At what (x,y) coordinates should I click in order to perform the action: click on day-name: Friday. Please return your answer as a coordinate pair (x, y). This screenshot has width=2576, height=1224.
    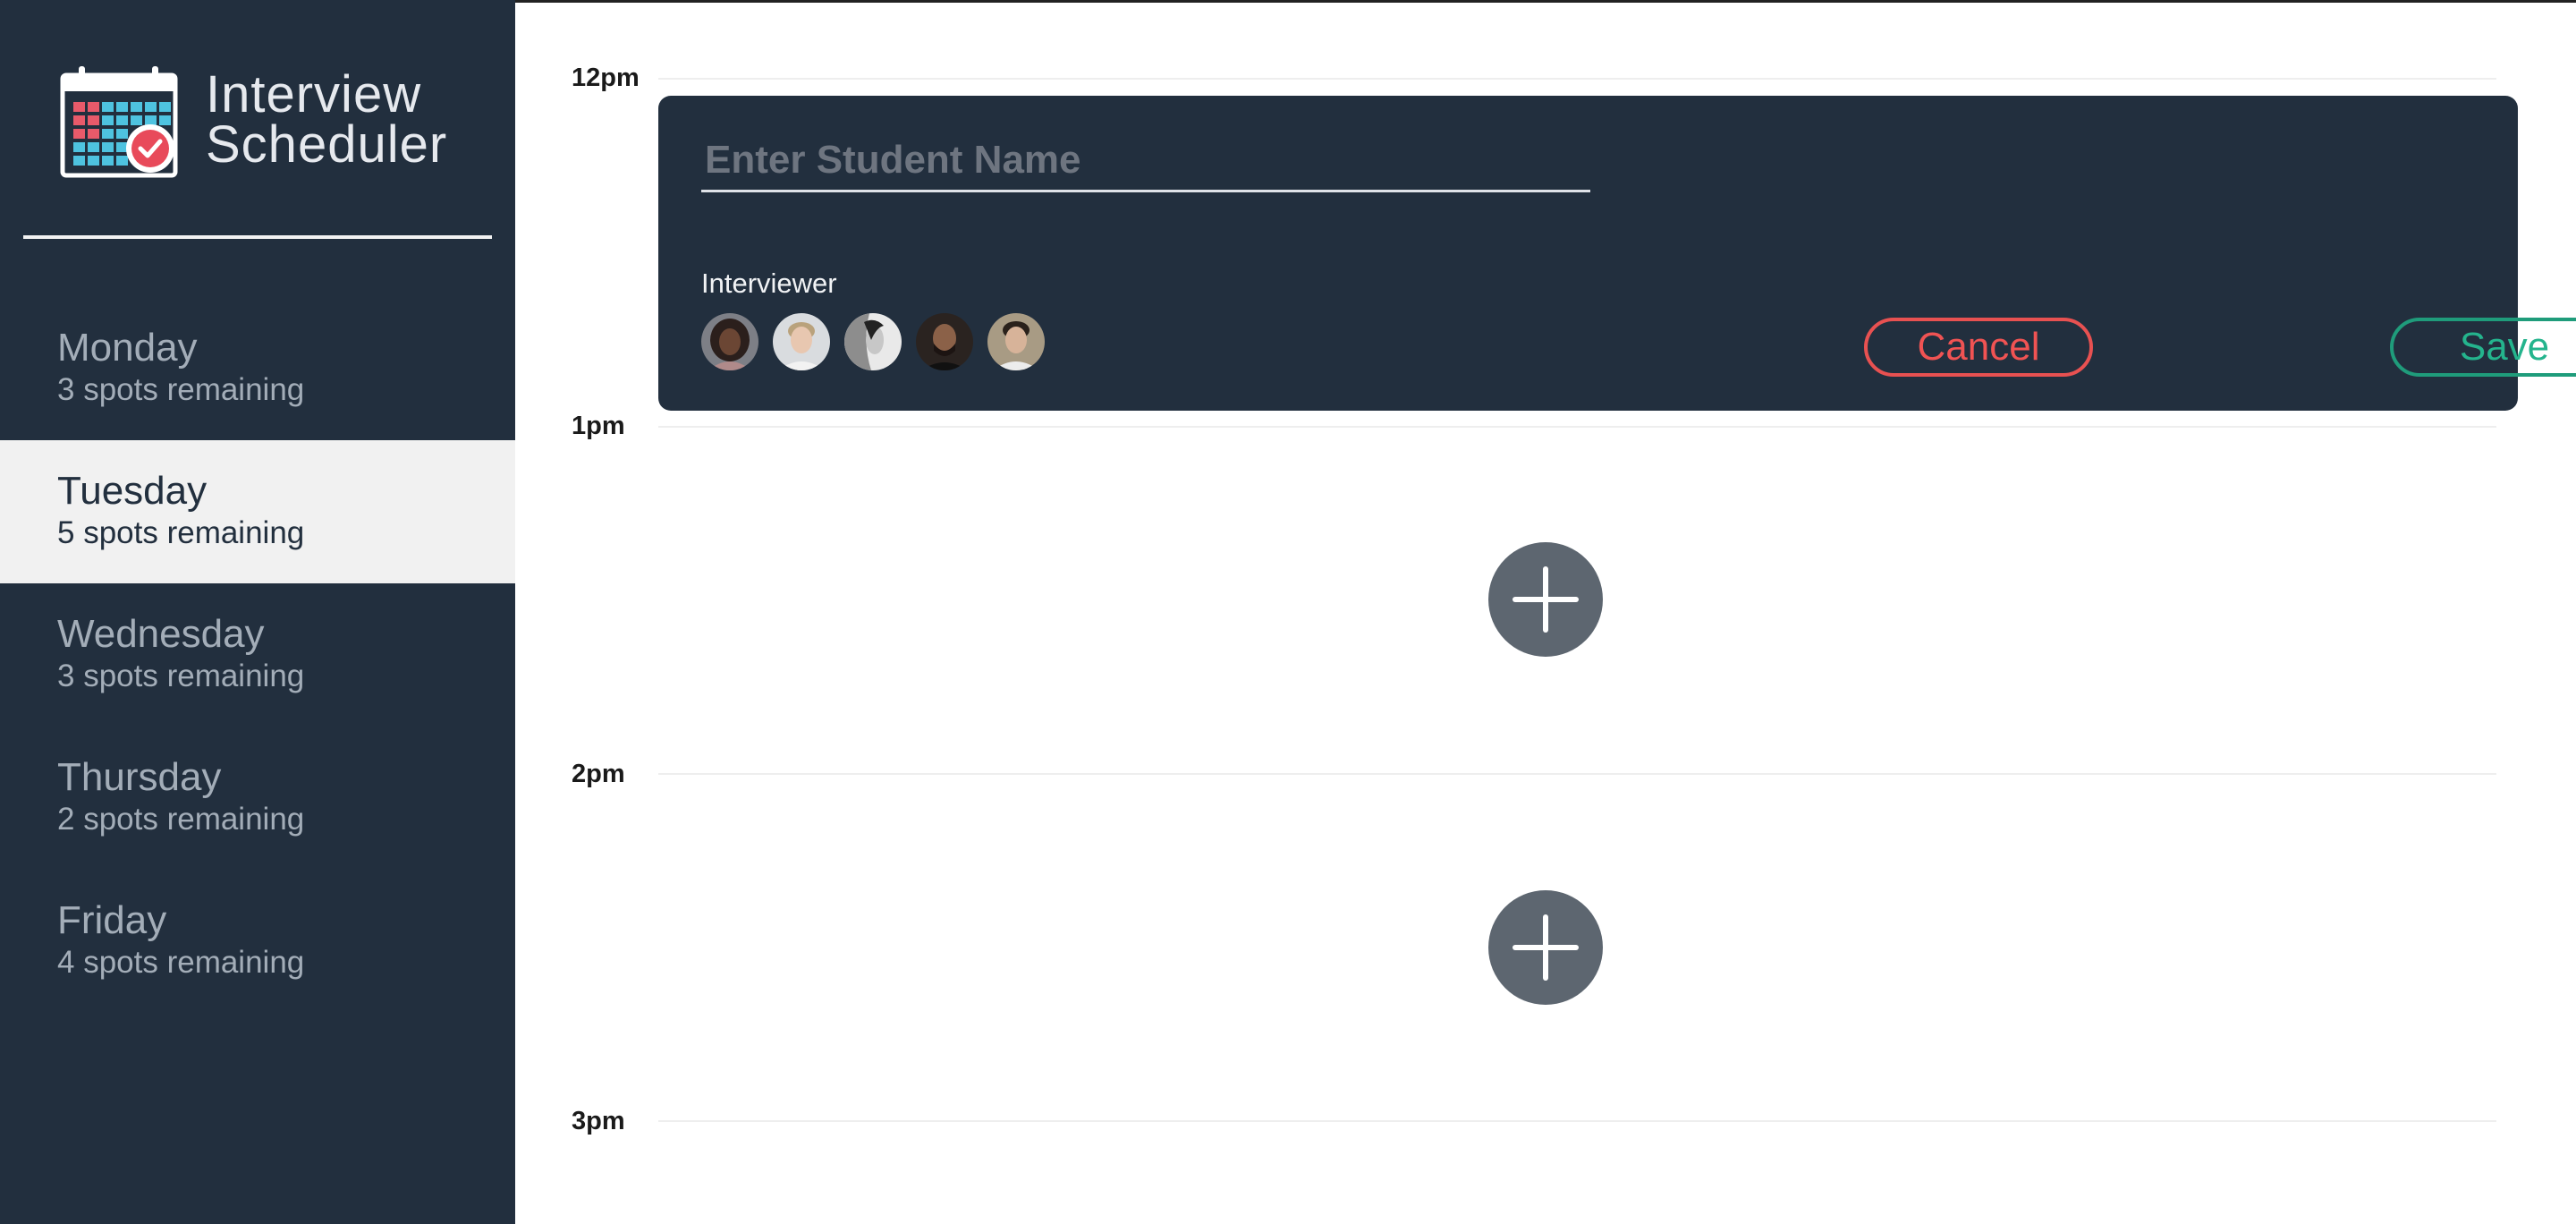
    Looking at the image, I should click on (112, 920).